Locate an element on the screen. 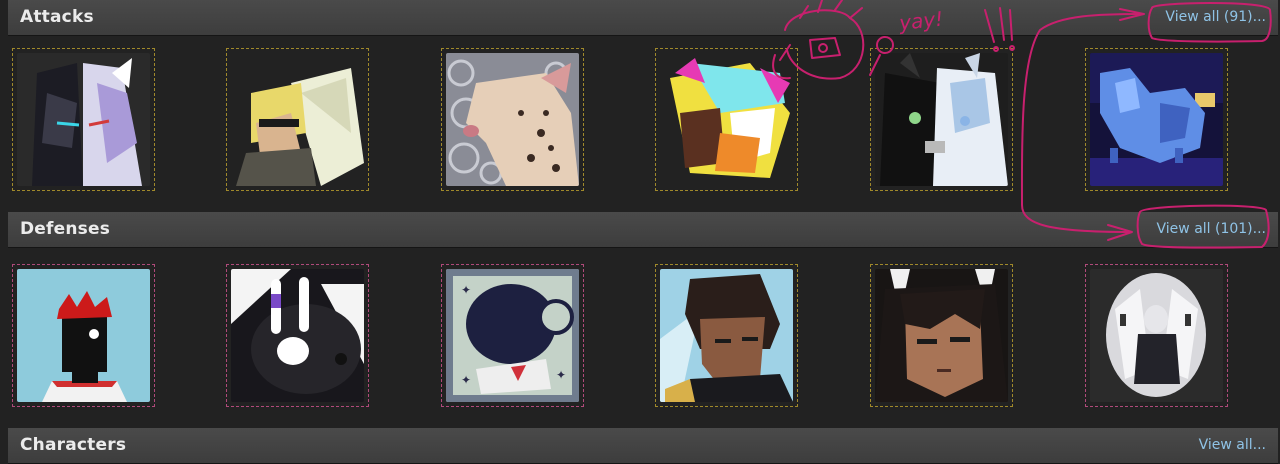  defenses-title: Defenses is located at coordinates (65, 229).